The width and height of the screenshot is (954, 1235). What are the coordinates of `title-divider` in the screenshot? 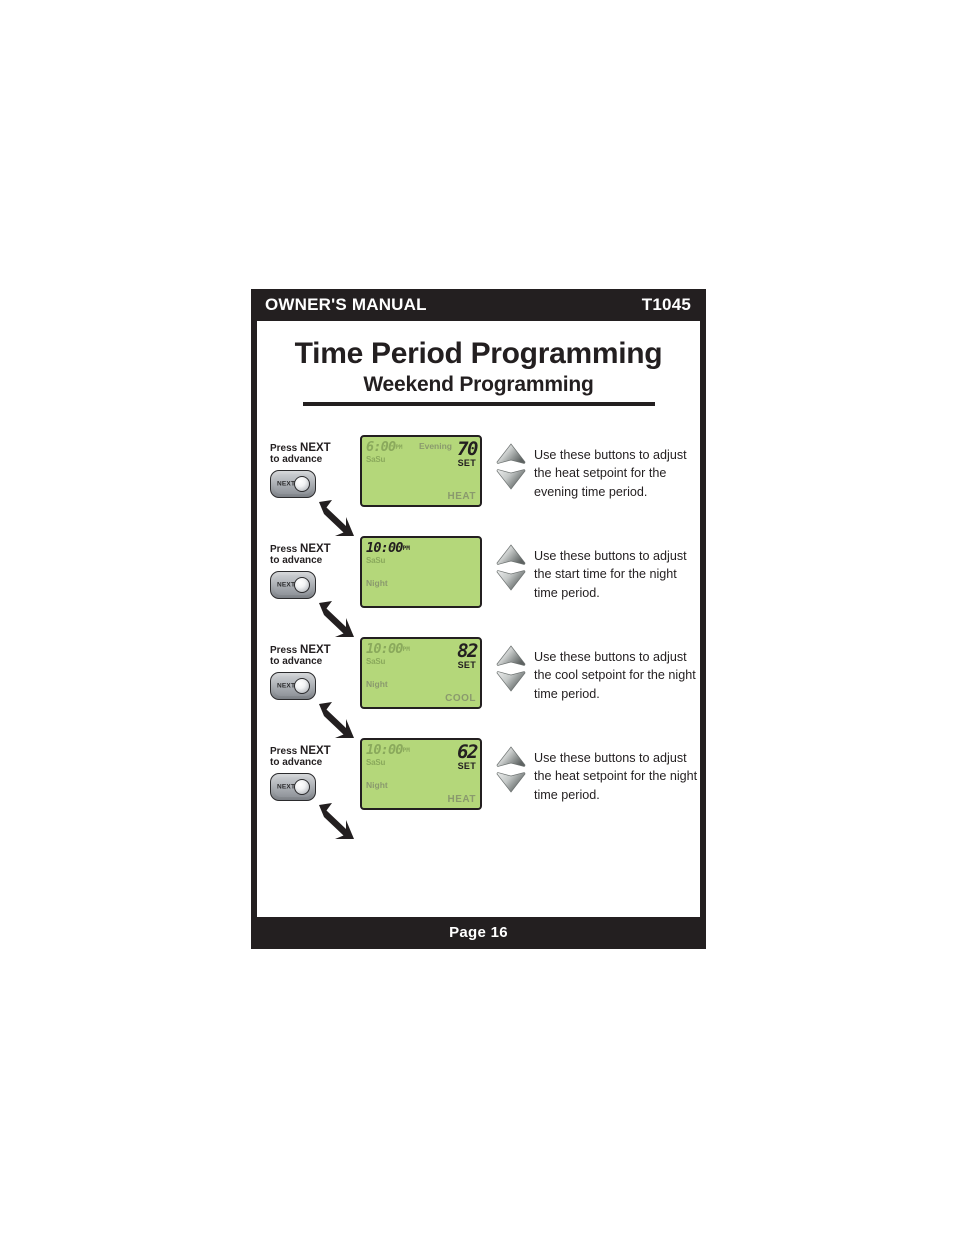 It's located at (478, 403).